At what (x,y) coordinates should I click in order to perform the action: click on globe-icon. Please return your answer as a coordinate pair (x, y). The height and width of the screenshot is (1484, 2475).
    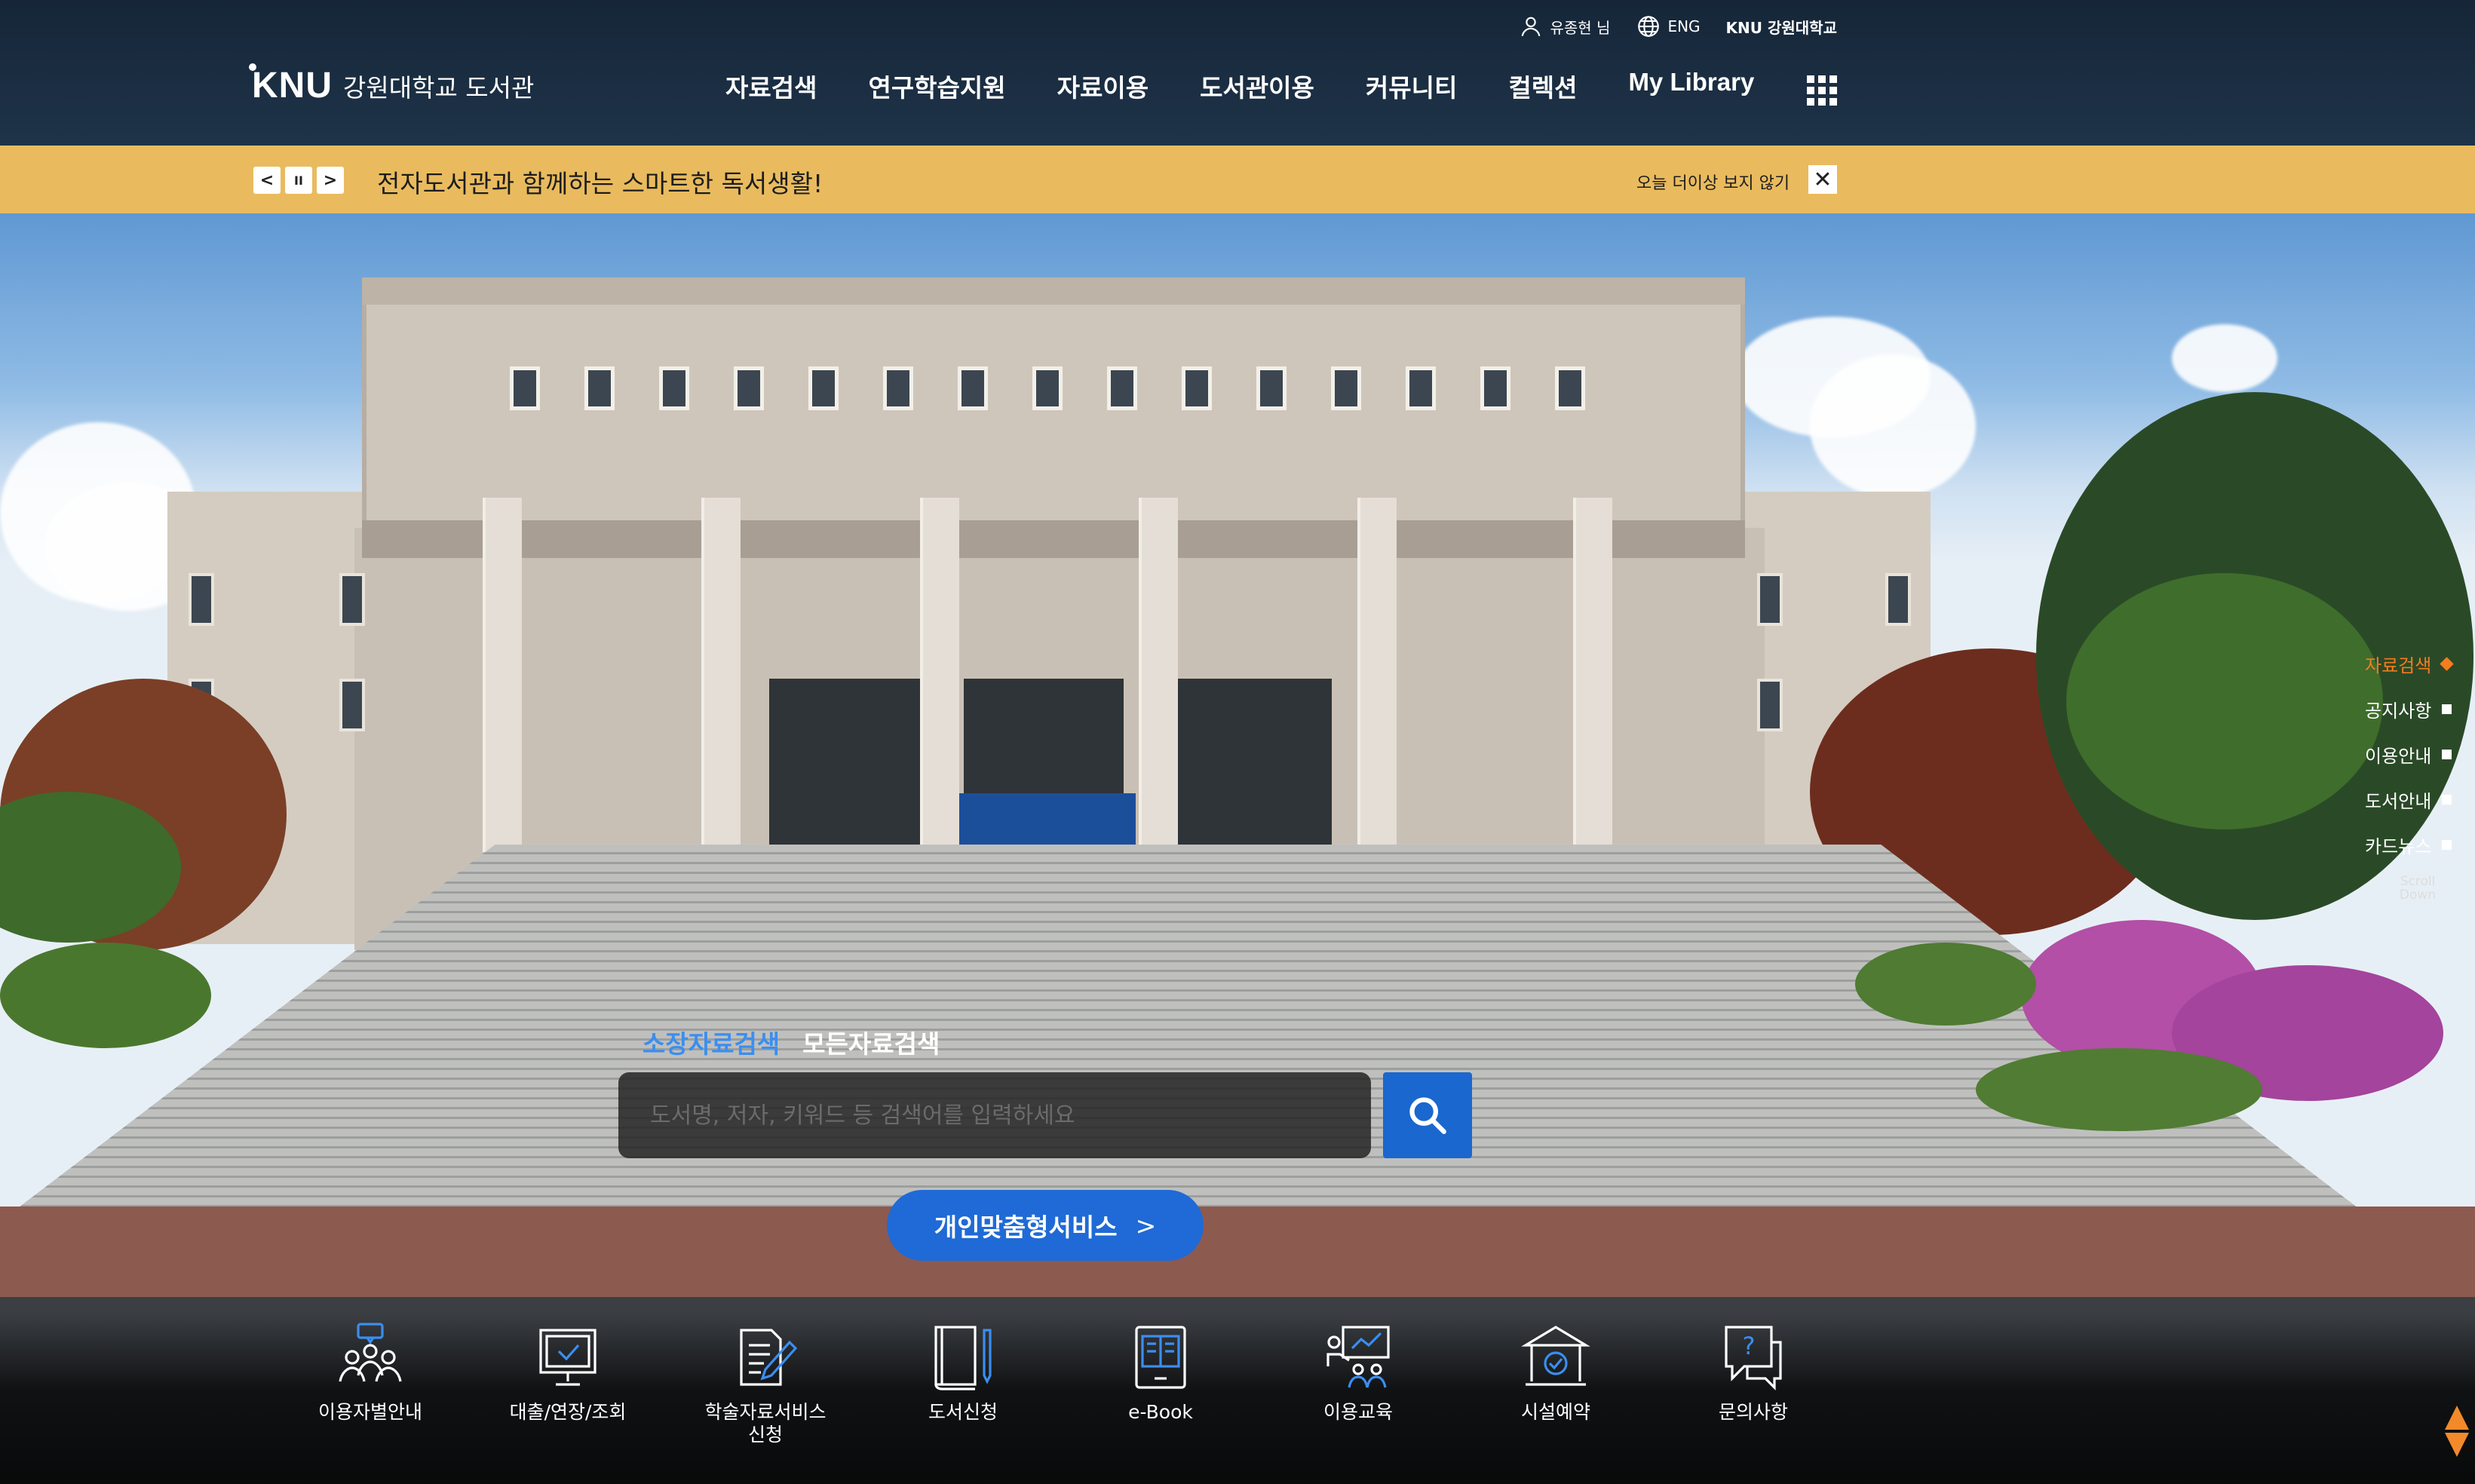
    Looking at the image, I should click on (1649, 26).